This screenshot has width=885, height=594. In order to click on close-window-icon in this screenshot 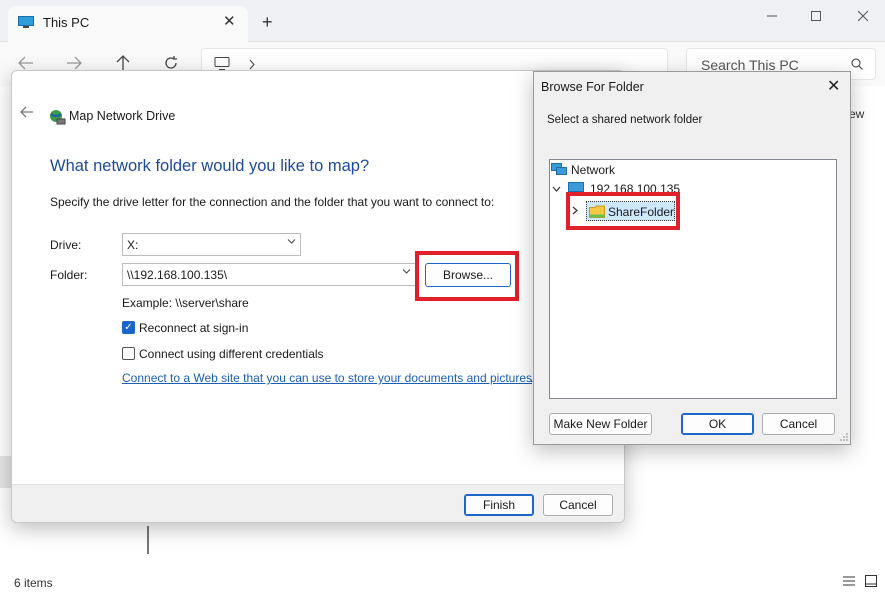, I will do `click(863, 16)`.